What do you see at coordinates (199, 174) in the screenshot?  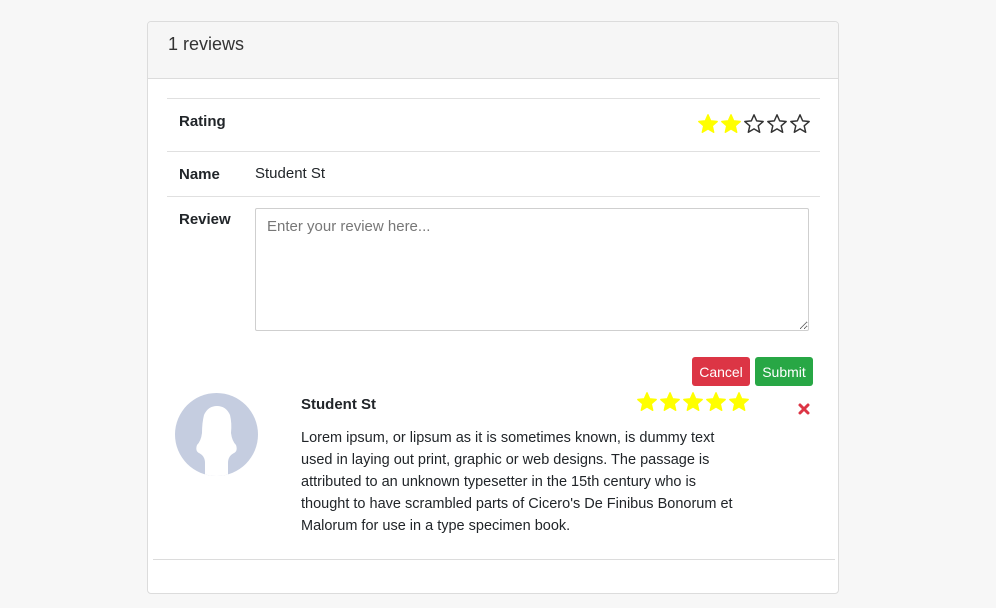 I see `name-label: Name` at bounding box center [199, 174].